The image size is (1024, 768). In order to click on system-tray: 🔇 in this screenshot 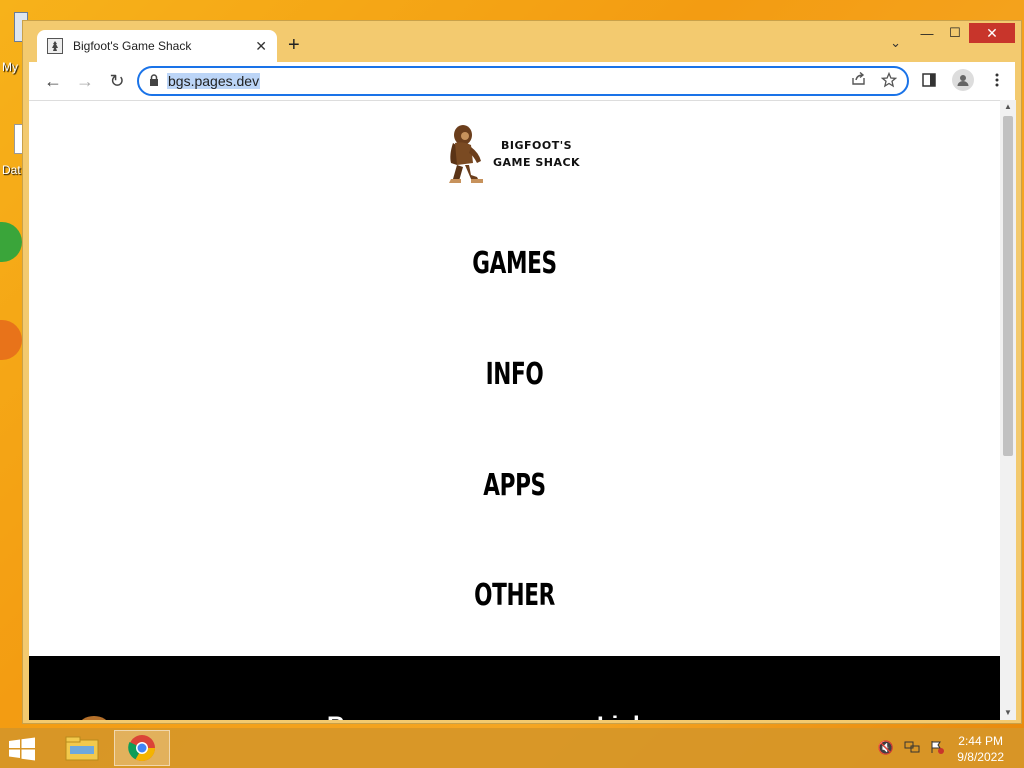, I will do `click(911, 748)`.